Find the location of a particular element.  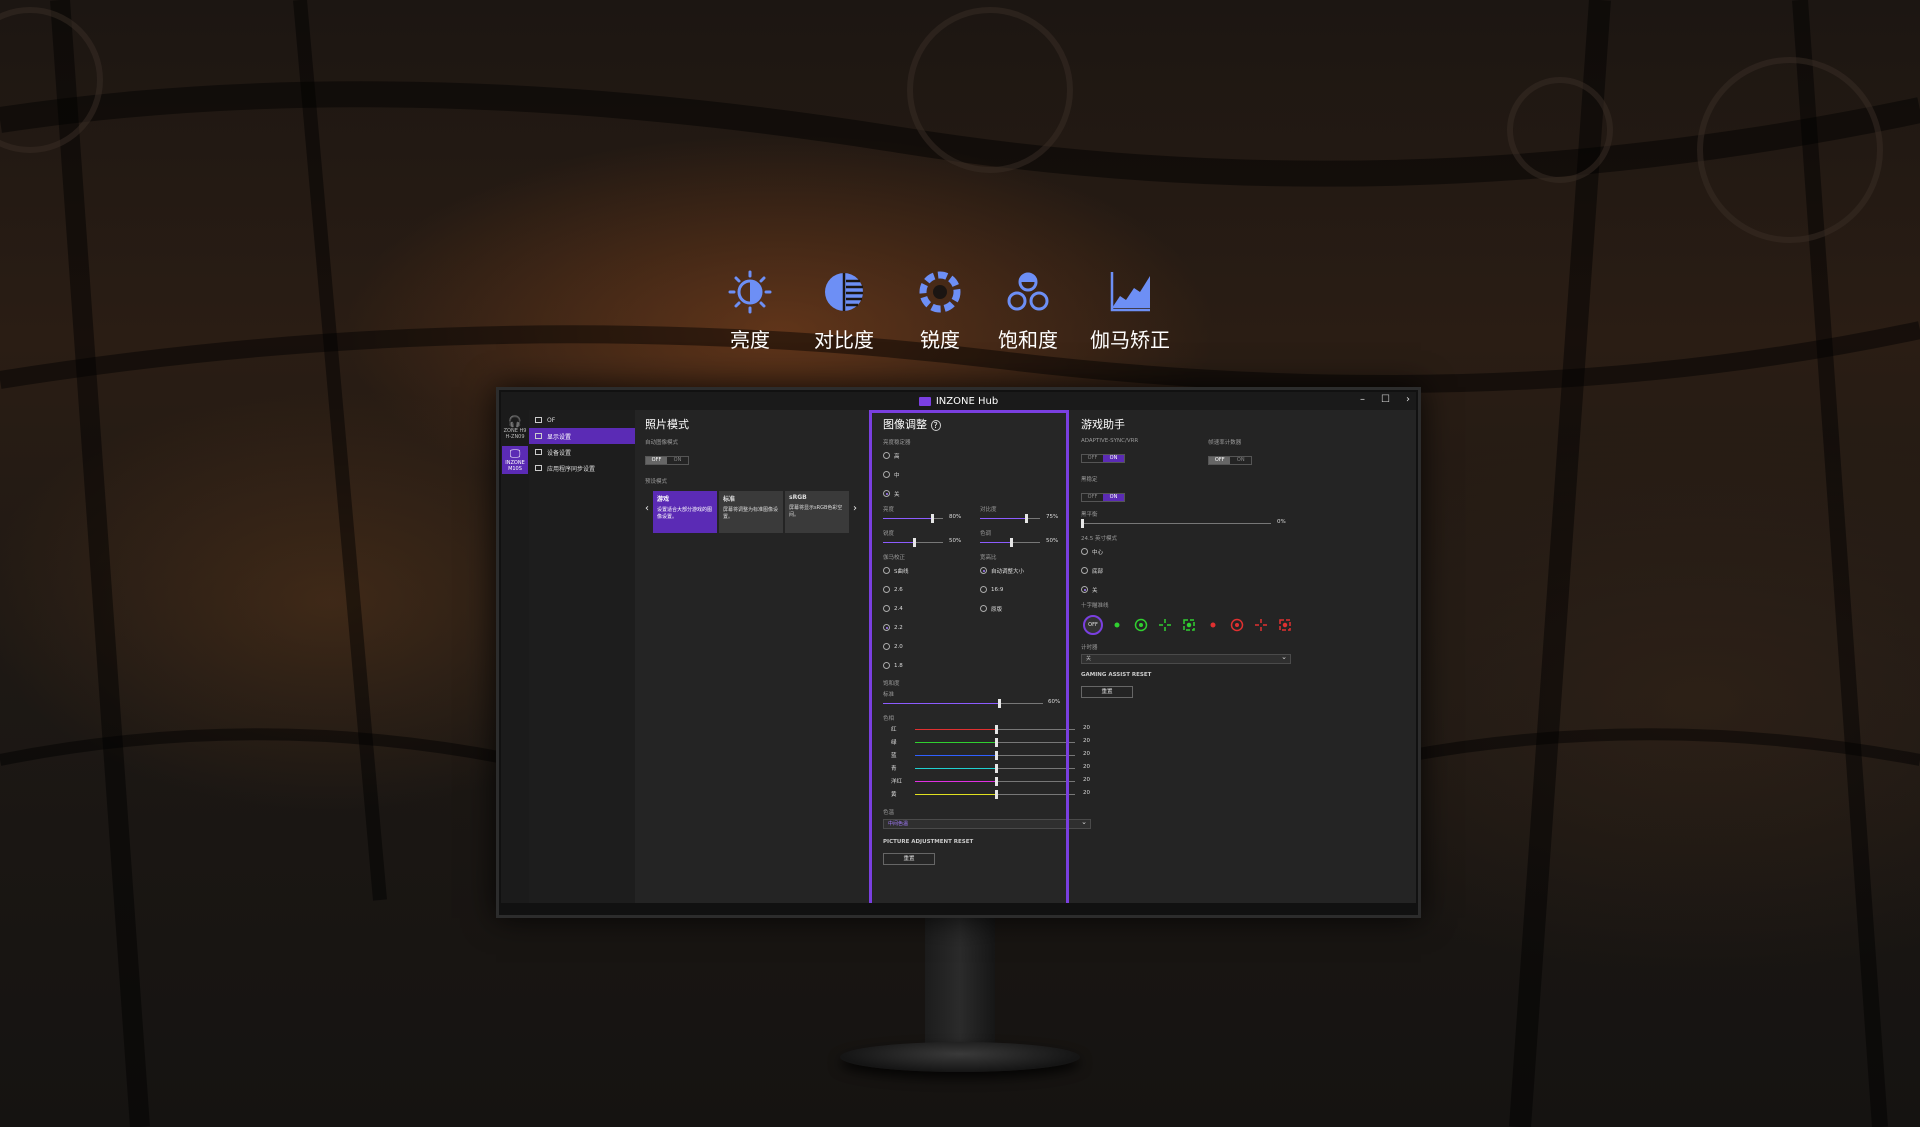

nav-item-display: 显示设置 is located at coordinates (582, 436).